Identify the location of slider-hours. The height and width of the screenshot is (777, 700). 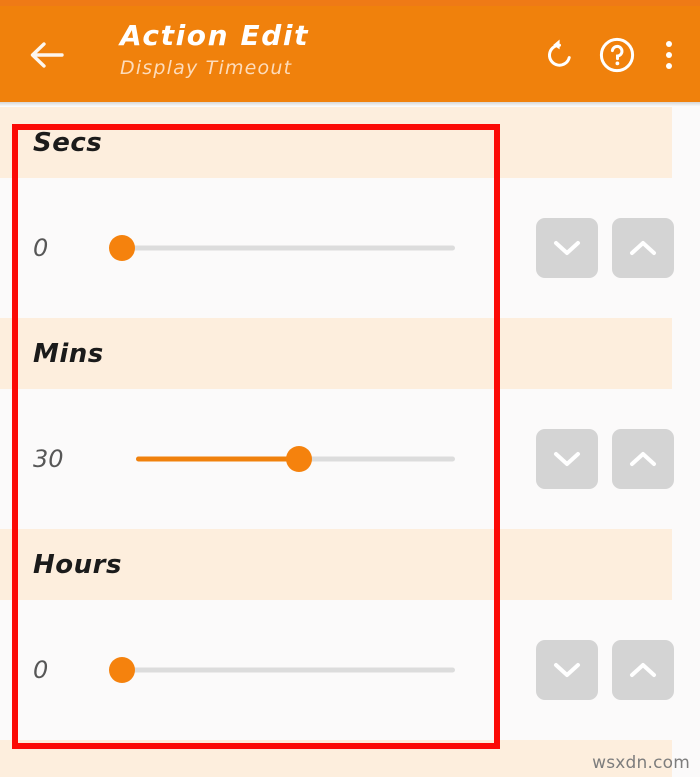
(282, 670).